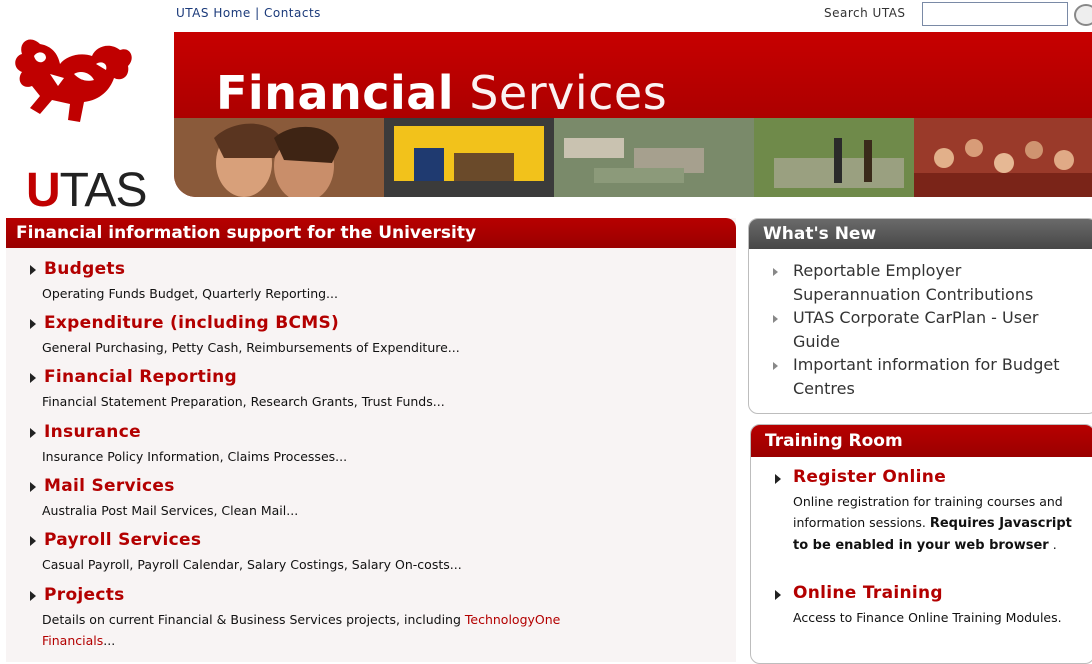 The image size is (1092, 664). I want to click on banner-title: Financial Services, so click(441, 93).